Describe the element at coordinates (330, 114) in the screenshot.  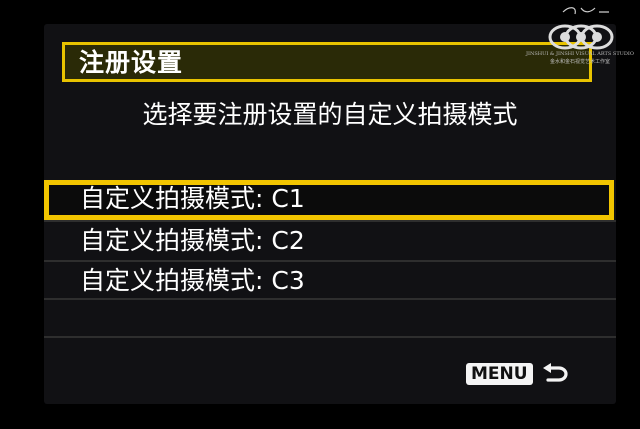
I see `instruction-text: 选择要注册设置的自定义拍摄模式` at that location.